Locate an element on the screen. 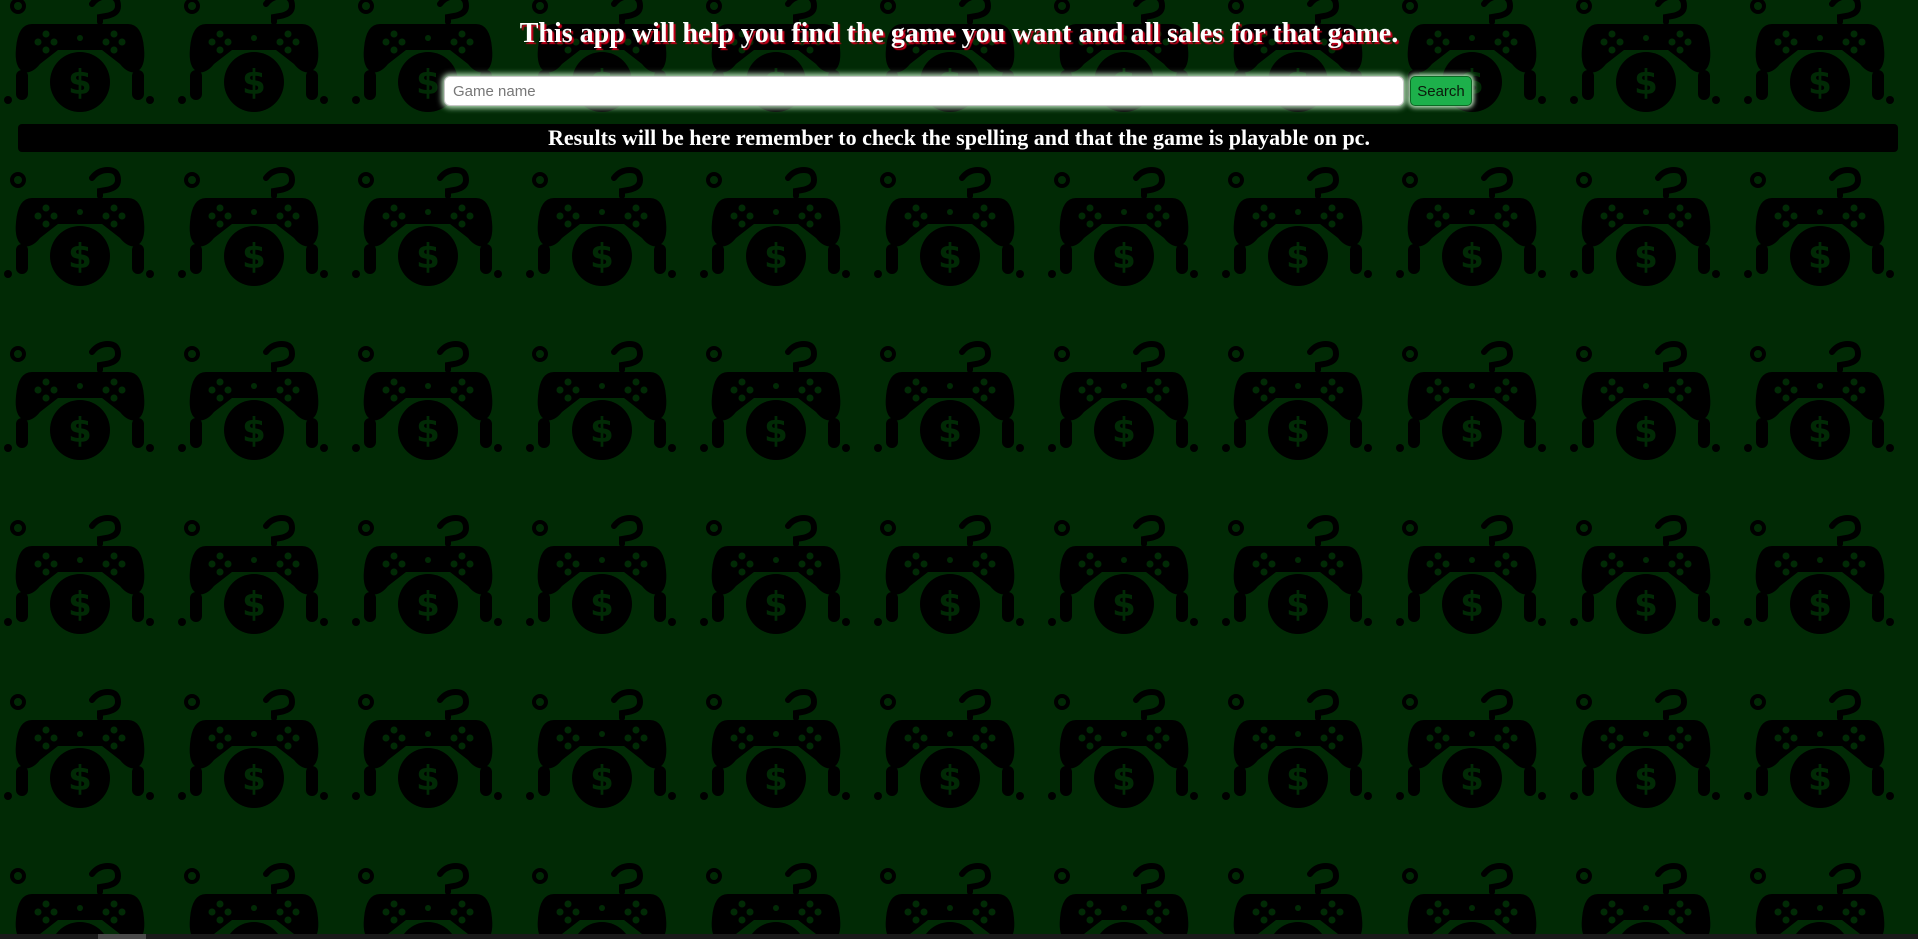 This screenshot has height=939, width=1918. scrollbar-thumb is located at coordinates (122, 936).